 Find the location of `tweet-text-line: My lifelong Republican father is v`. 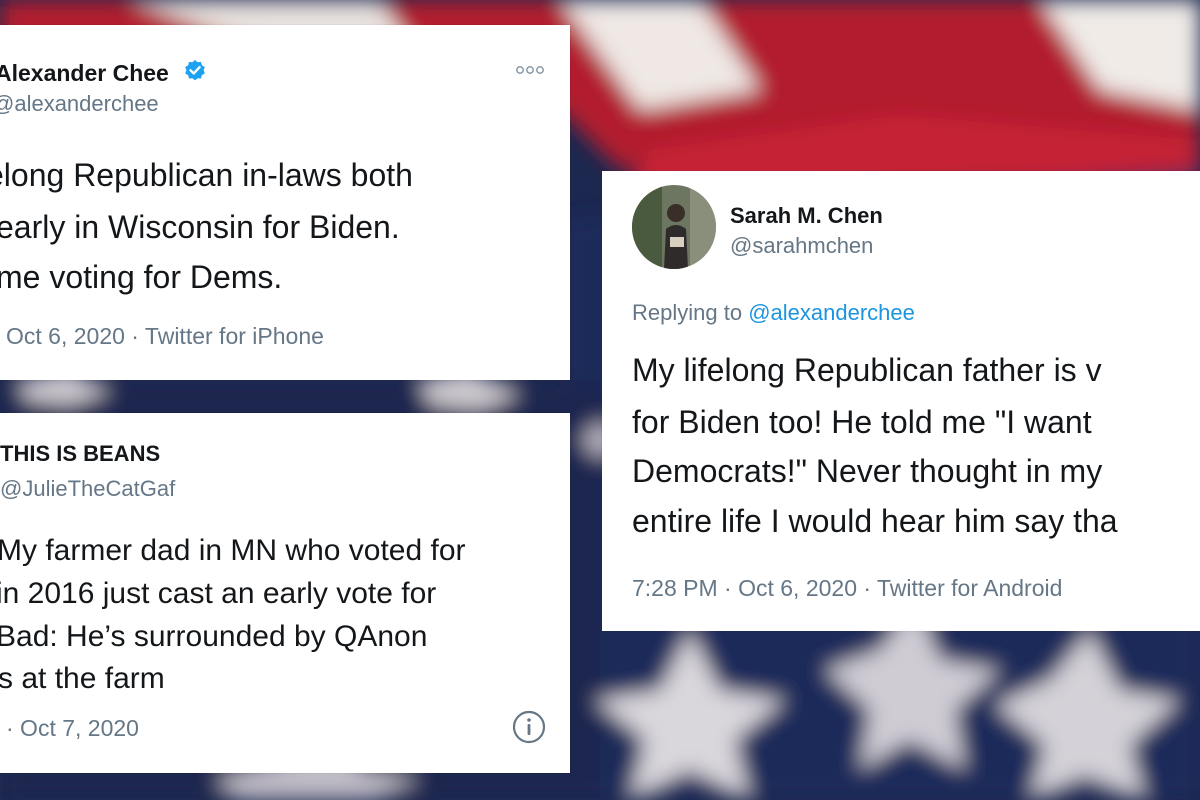

tweet-text-line: My lifelong Republican father is v is located at coordinates (867, 370).